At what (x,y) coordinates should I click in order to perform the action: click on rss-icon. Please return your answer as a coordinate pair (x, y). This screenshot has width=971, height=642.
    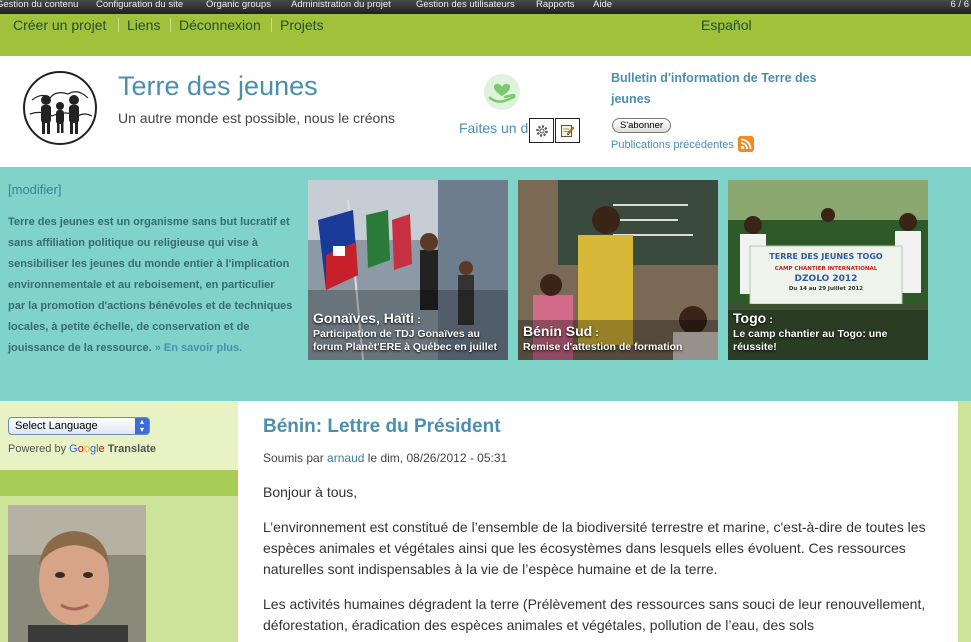
    Looking at the image, I should click on (746, 144).